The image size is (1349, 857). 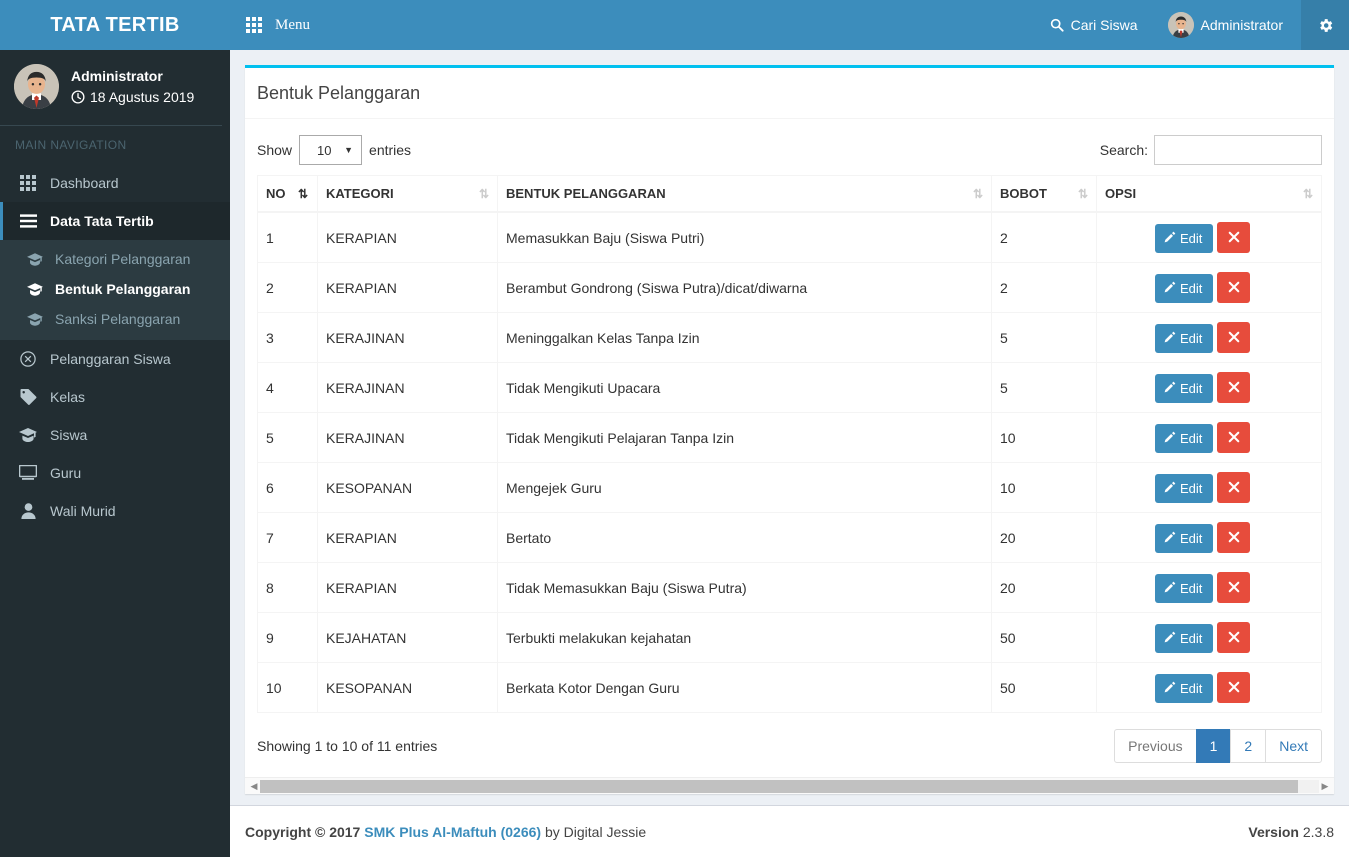 I want to click on sidebar-item-data-tata-tertib: Data Tata Tertib, so click(x=115, y=221).